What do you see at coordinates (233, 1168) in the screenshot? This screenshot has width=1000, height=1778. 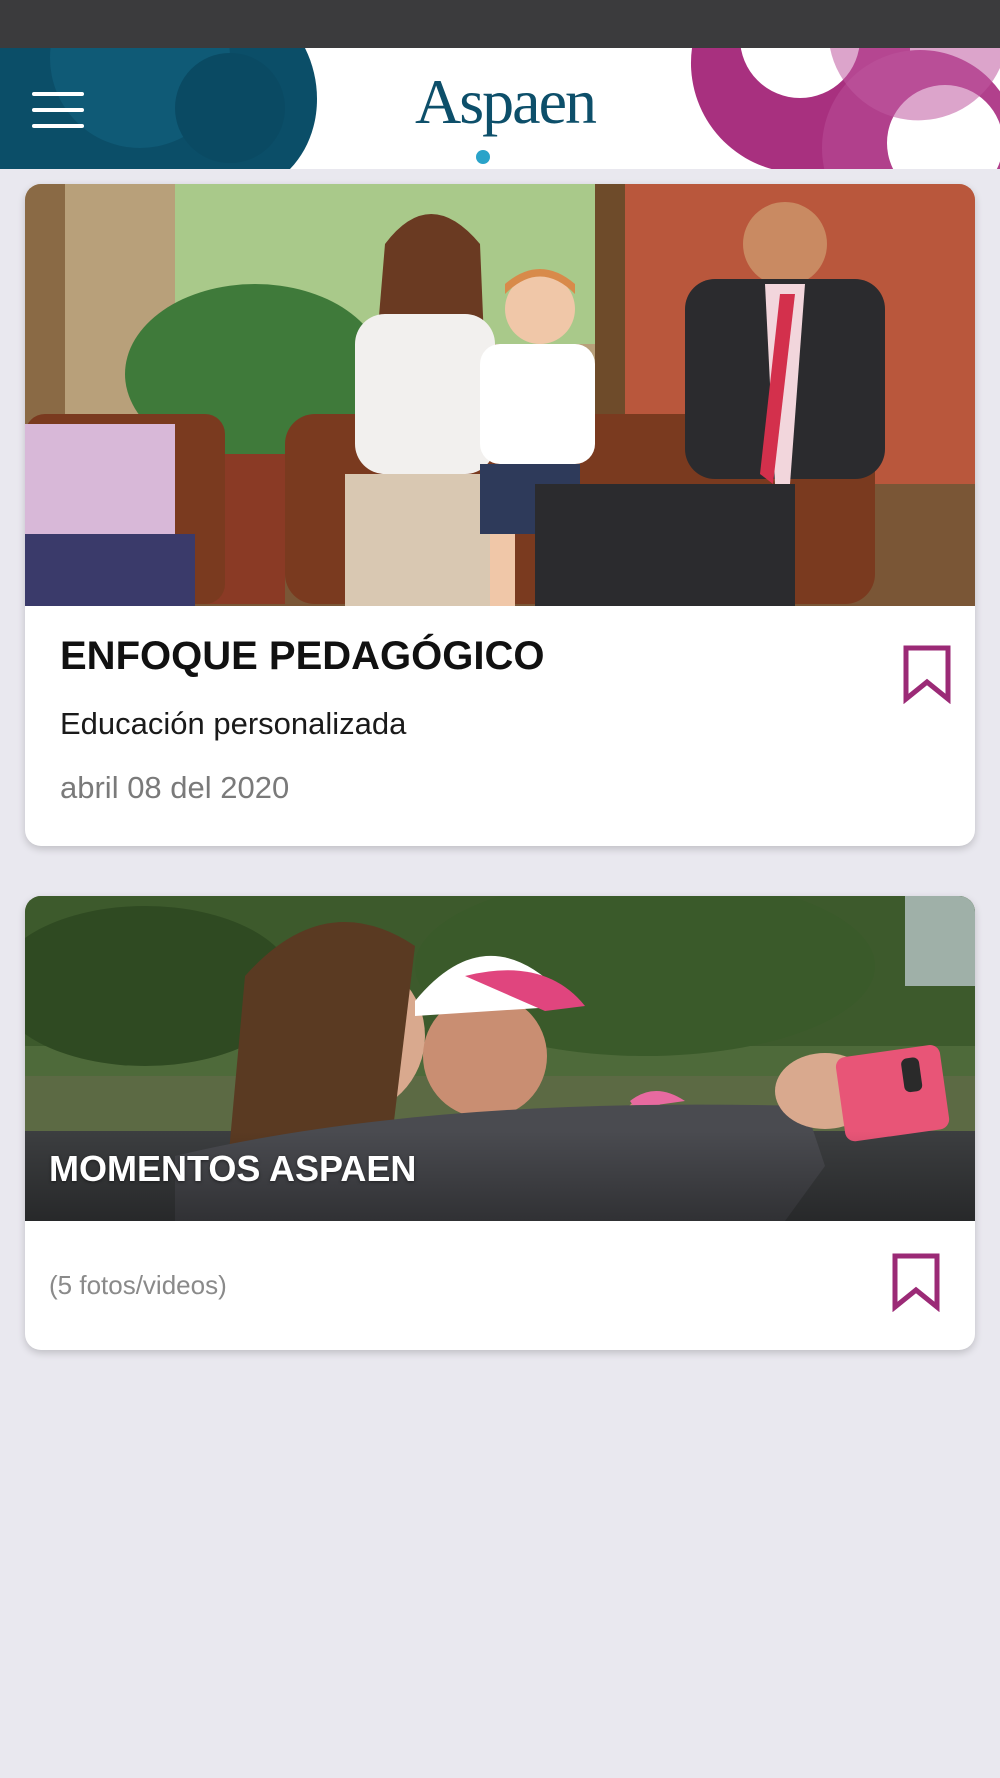 I see `post-title: MOMENTOS ASPAEN` at bounding box center [233, 1168].